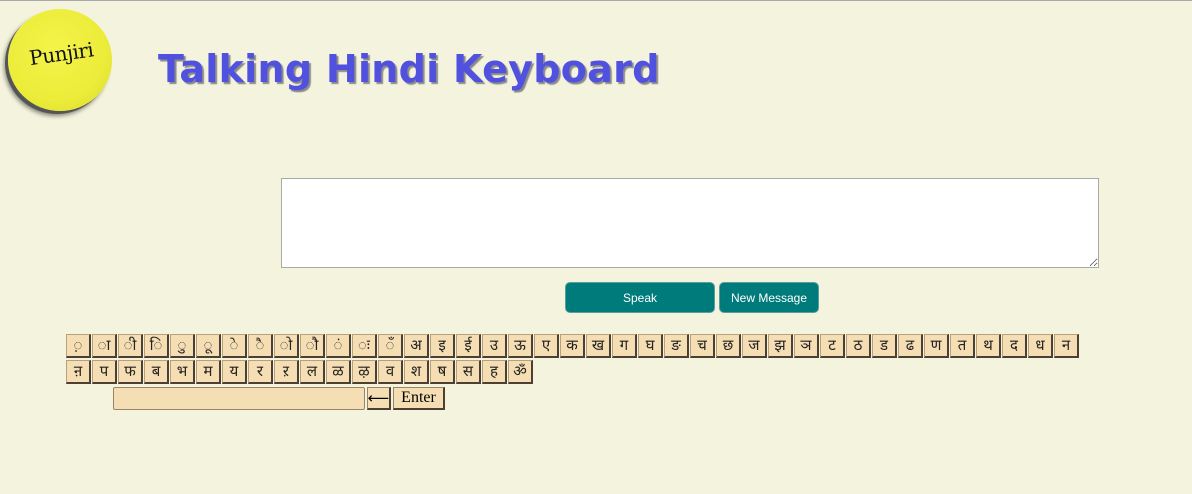 This screenshot has width=1192, height=494. What do you see at coordinates (104, 372) in the screenshot?
I see `key-row2-1: प` at bounding box center [104, 372].